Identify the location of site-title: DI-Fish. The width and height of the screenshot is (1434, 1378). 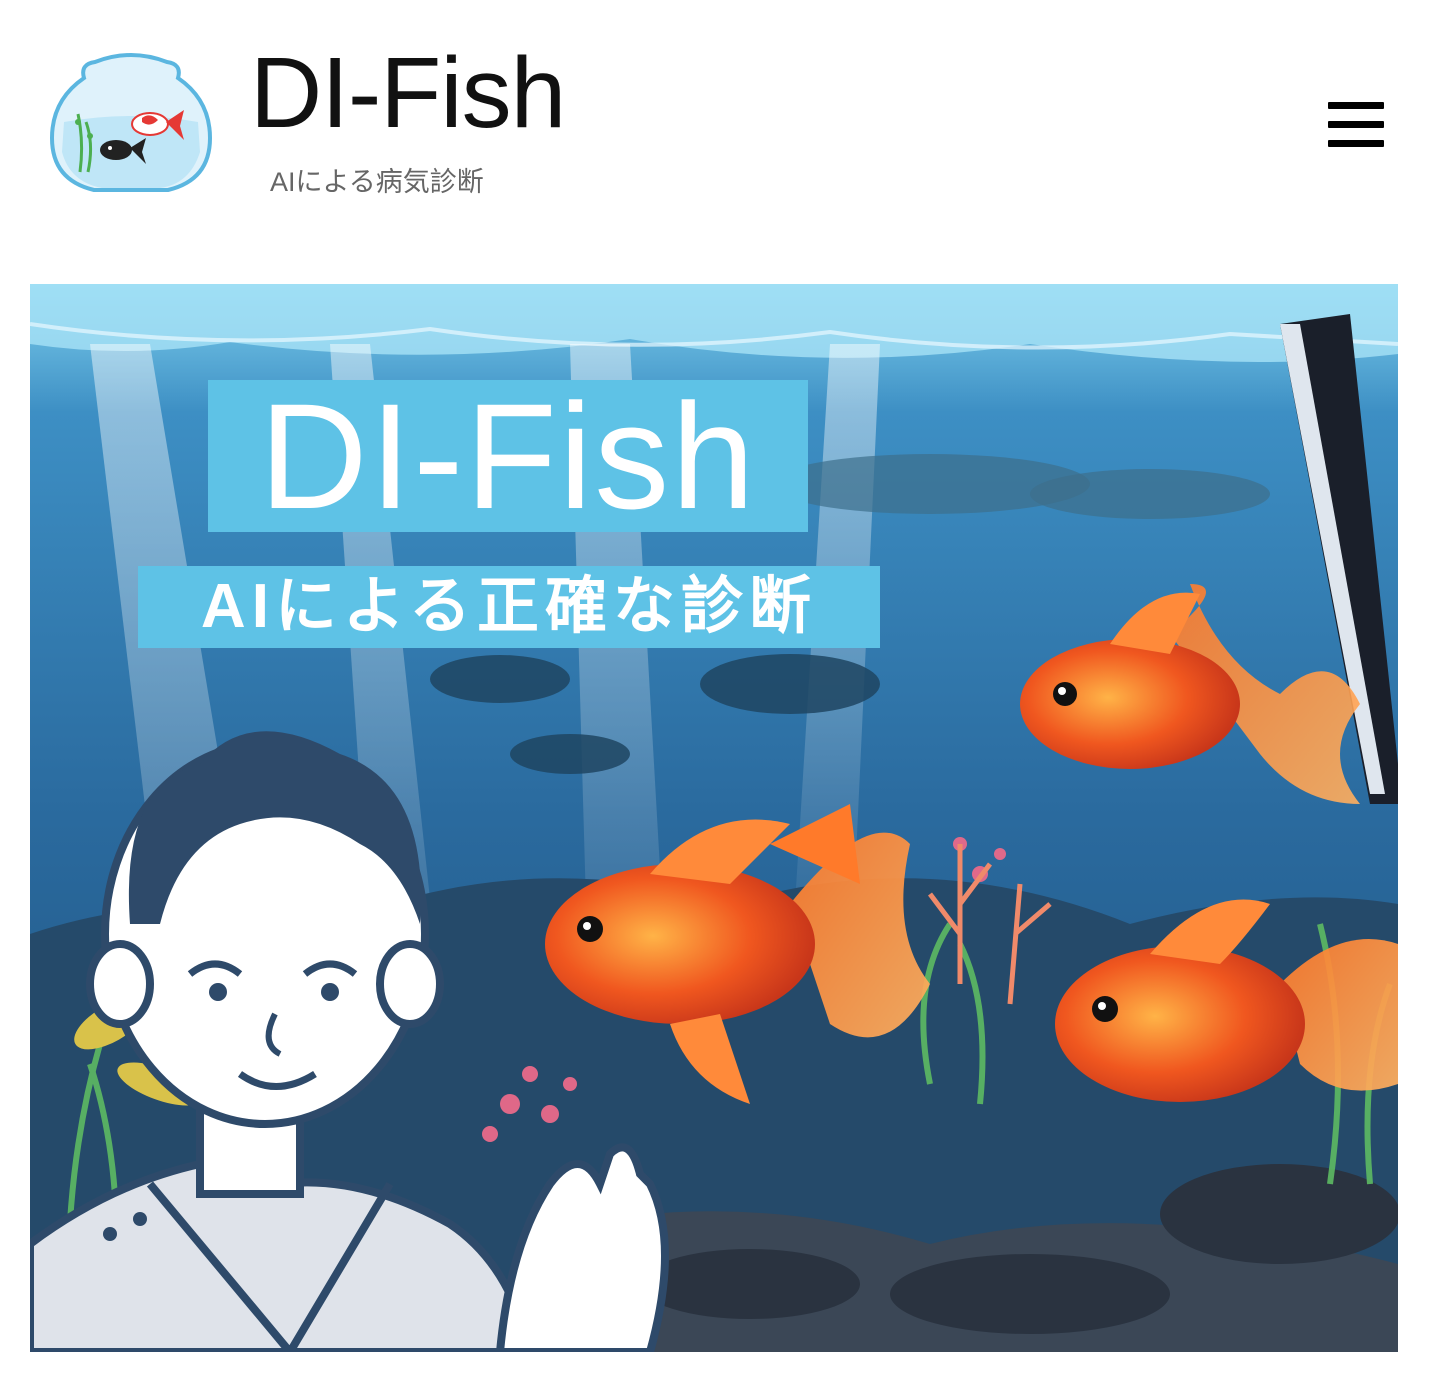
(408, 93).